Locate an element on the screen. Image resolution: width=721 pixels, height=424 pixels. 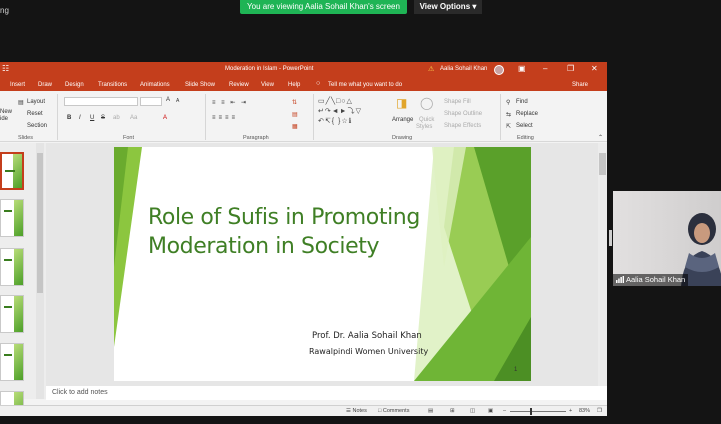
new-slide-label-2: ide is located at coordinates (4, 119).